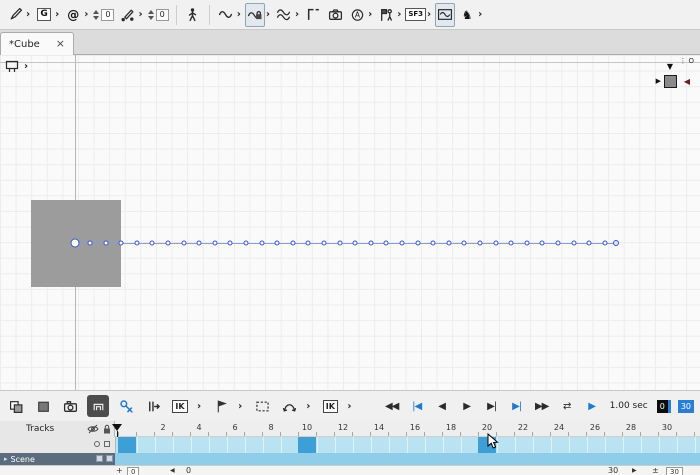  Describe the element at coordinates (634, 470) in the screenshot. I see `scroll-right-button: ▶` at that location.